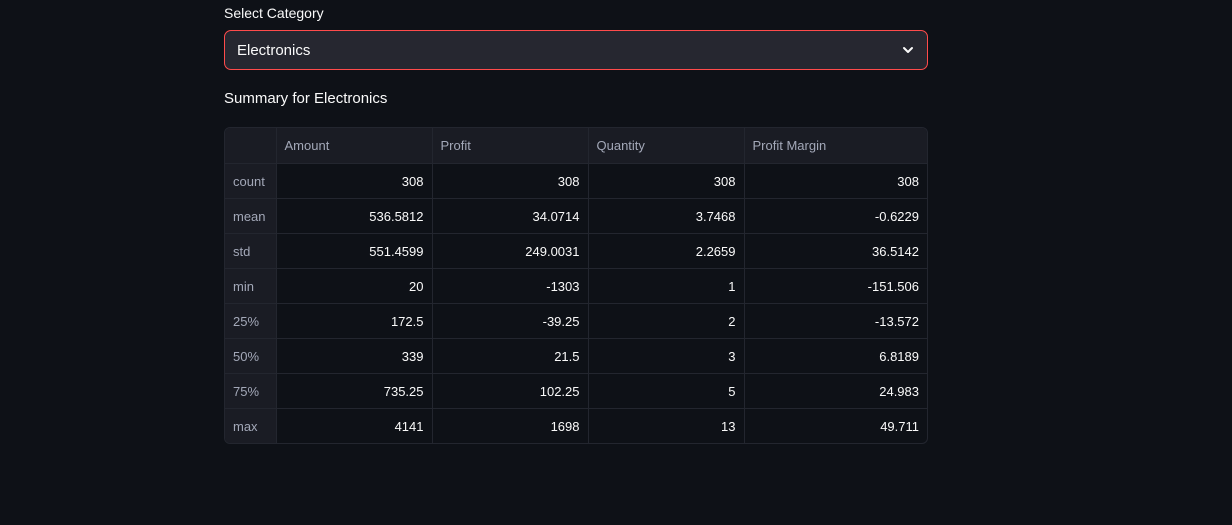  Describe the element at coordinates (510, 146) in the screenshot. I see `column-header-profit: Profit` at that location.